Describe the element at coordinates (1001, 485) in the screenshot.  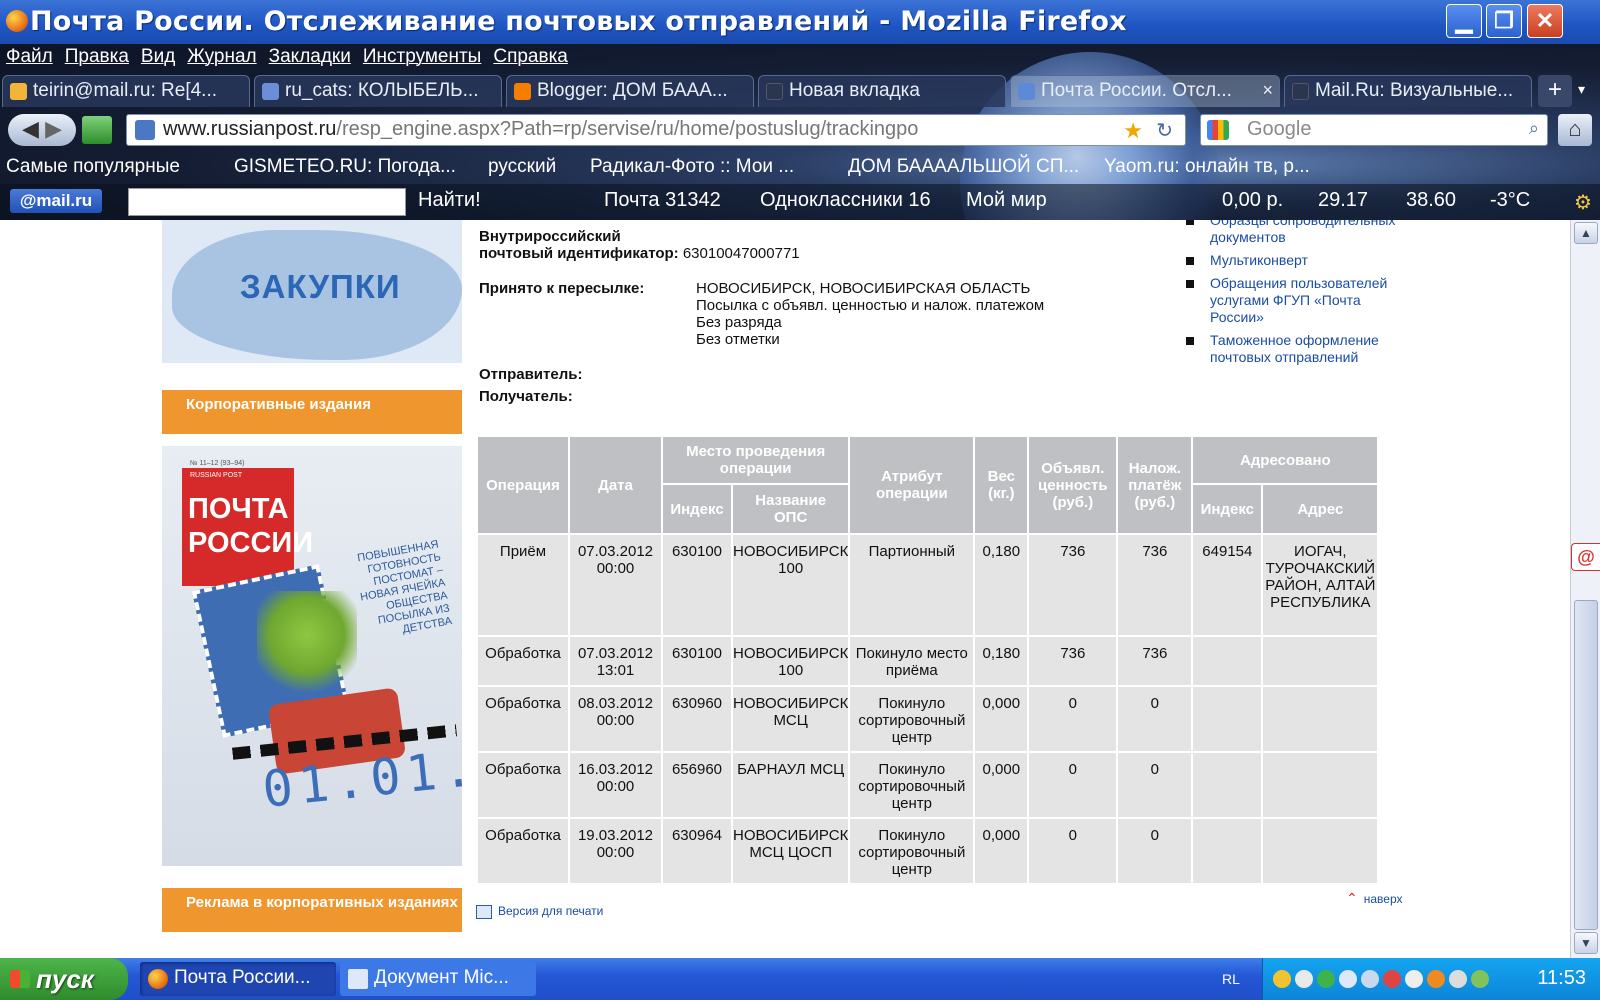
I see `col-weight: Вес (кг.)` at that location.